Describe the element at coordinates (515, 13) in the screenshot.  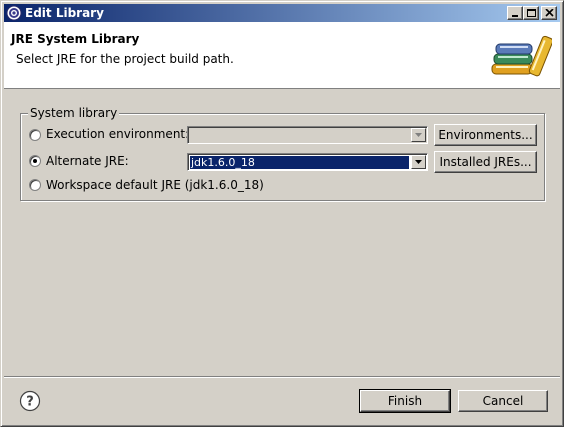
I see `minimize-button` at that location.